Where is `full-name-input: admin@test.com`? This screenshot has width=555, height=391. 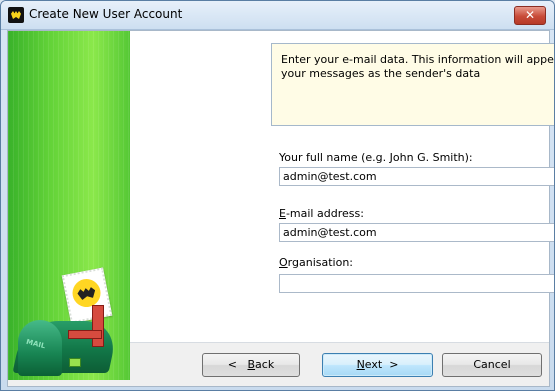
full-name-input: admin@test.com is located at coordinates (416, 176).